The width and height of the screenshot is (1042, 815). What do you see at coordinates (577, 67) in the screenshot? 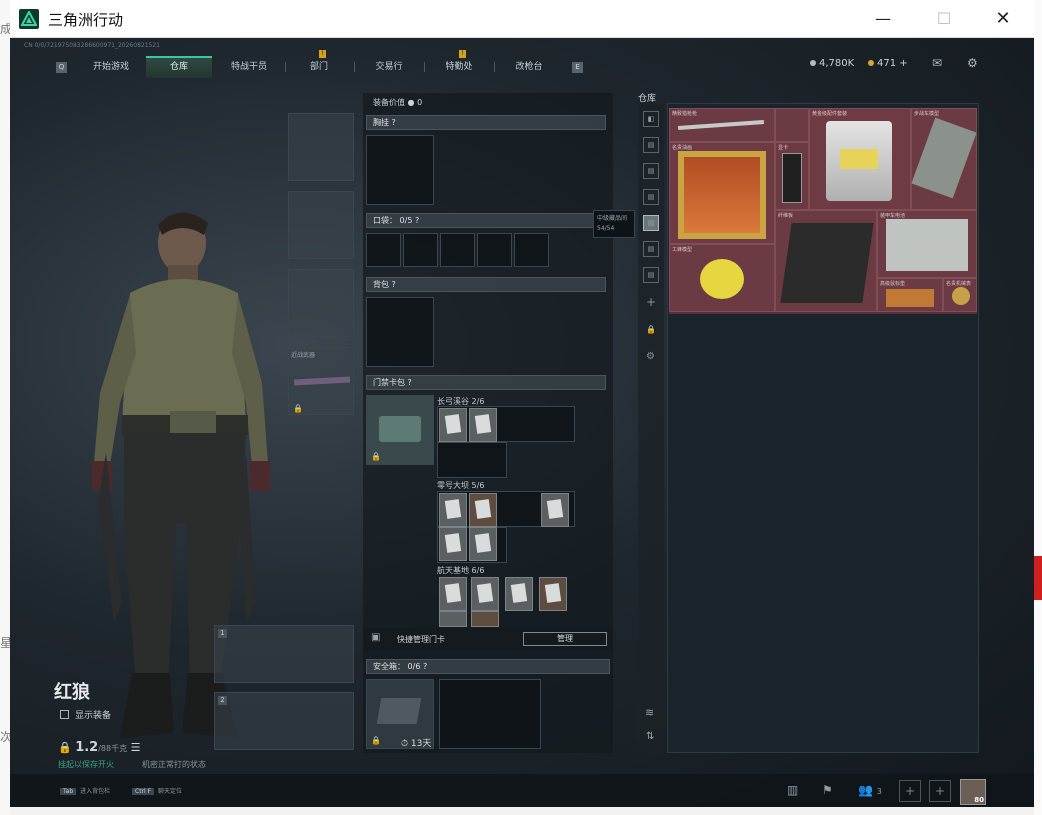
I see `nav-next-key: E` at bounding box center [577, 67].